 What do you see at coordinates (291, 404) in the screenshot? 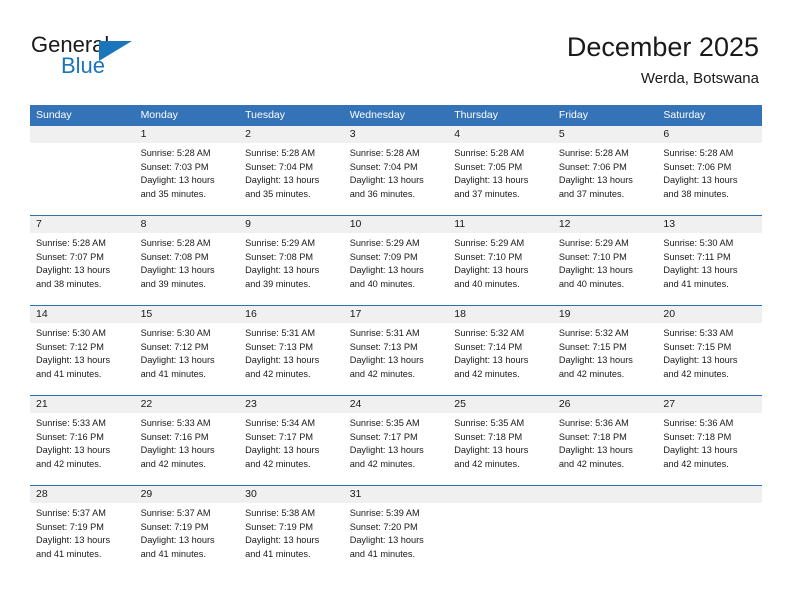
I see `day-number: 23` at bounding box center [291, 404].